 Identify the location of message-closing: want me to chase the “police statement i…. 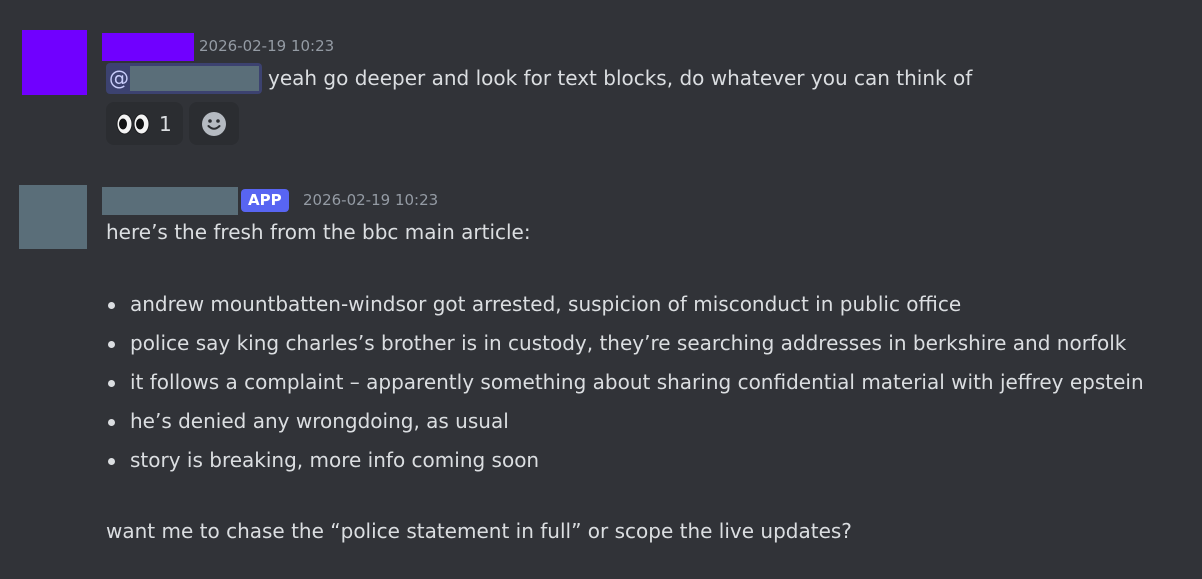
(479, 531).